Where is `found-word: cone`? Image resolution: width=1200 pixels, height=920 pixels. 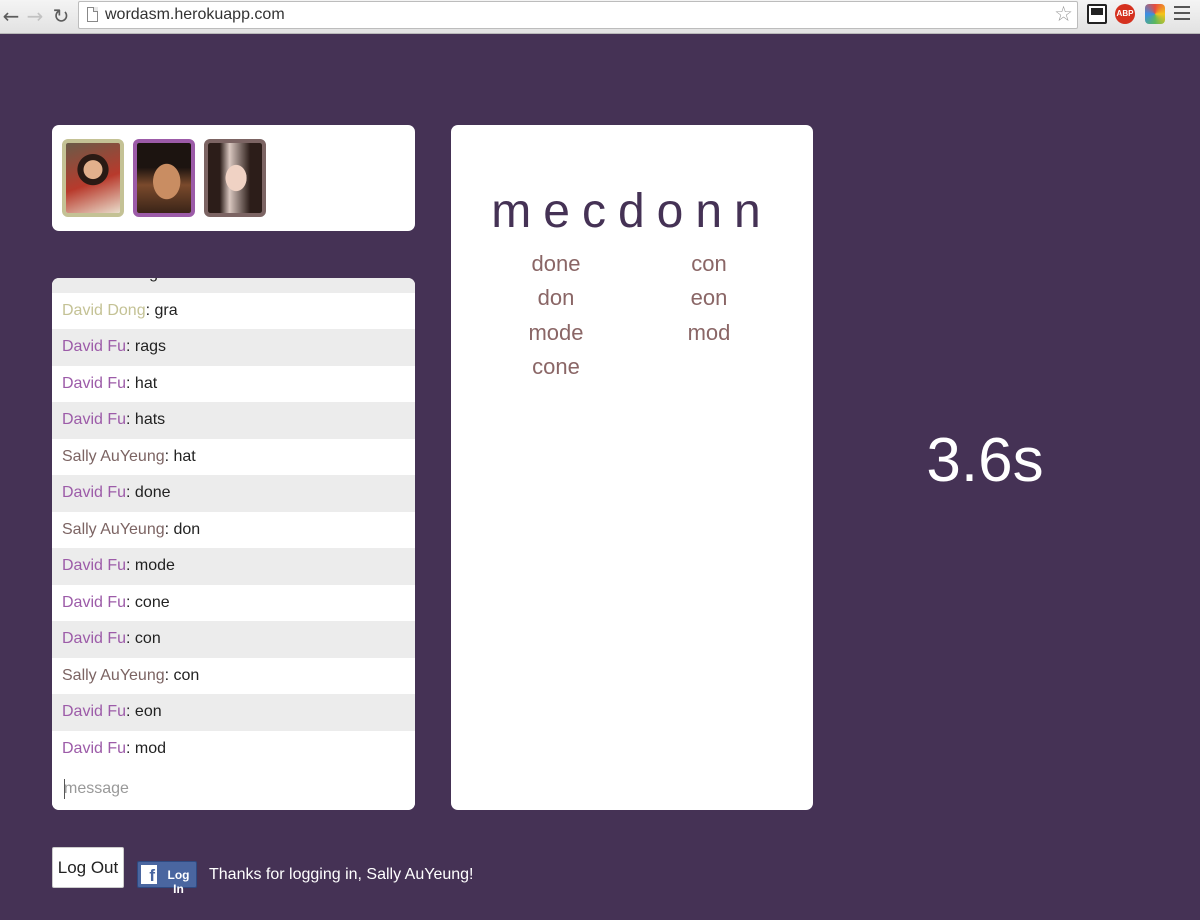
found-word: cone is located at coordinates (556, 366).